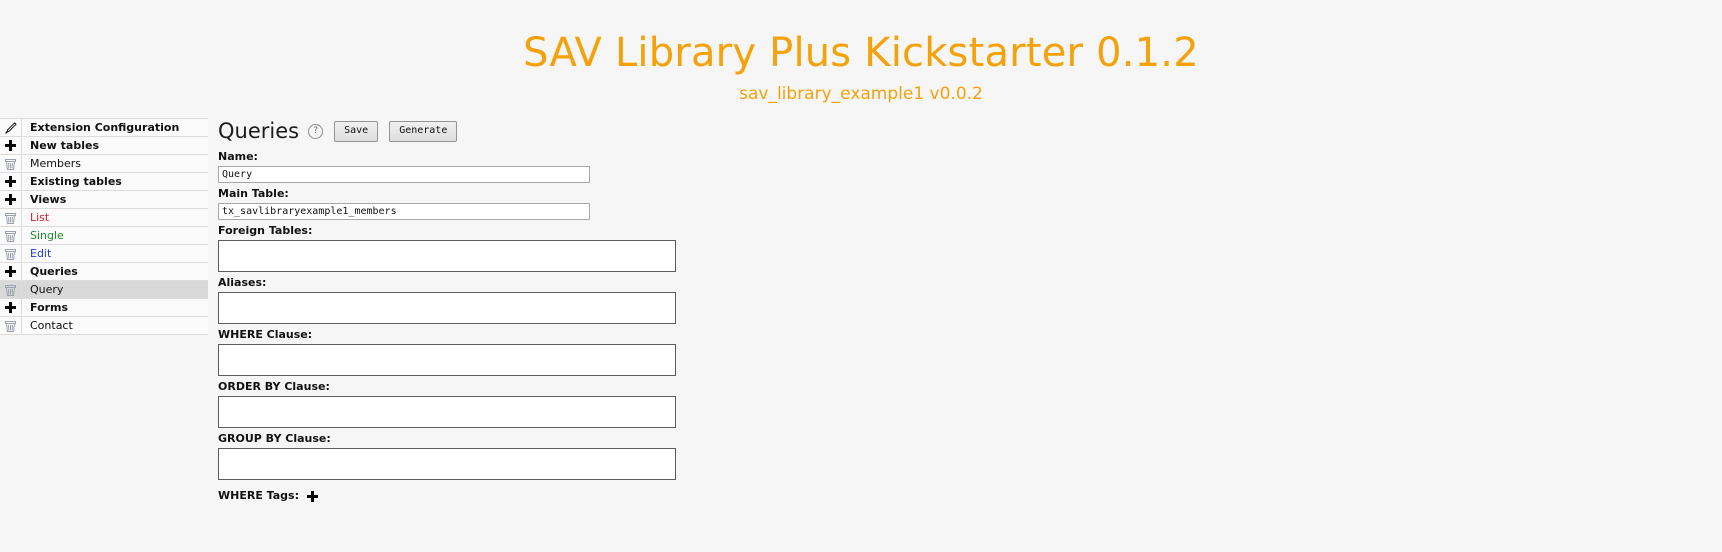 Image resolution: width=1722 pixels, height=552 pixels. Describe the element at coordinates (356, 131) in the screenshot. I see `save-button: Save` at that location.